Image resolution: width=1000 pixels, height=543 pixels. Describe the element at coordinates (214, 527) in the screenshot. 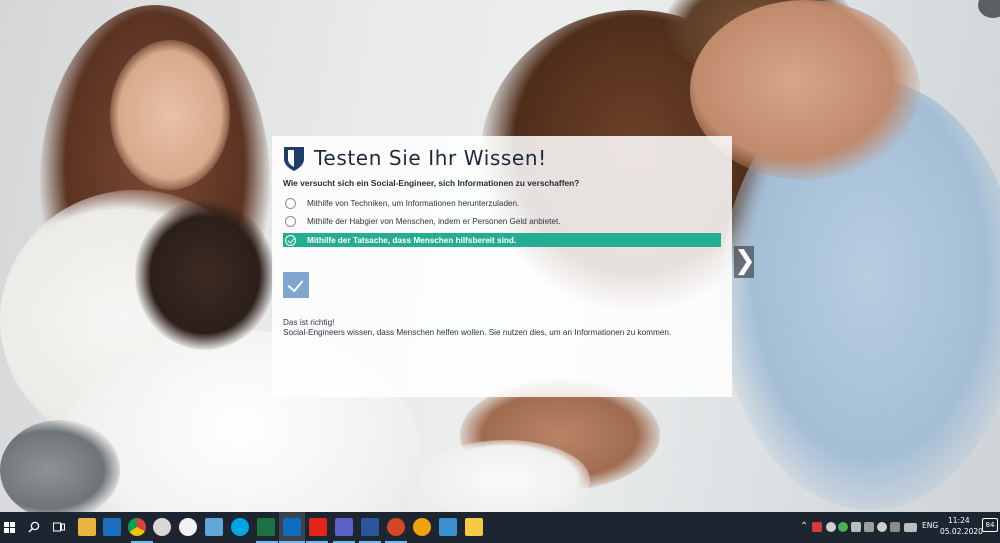

I see `notepad-icon` at that location.